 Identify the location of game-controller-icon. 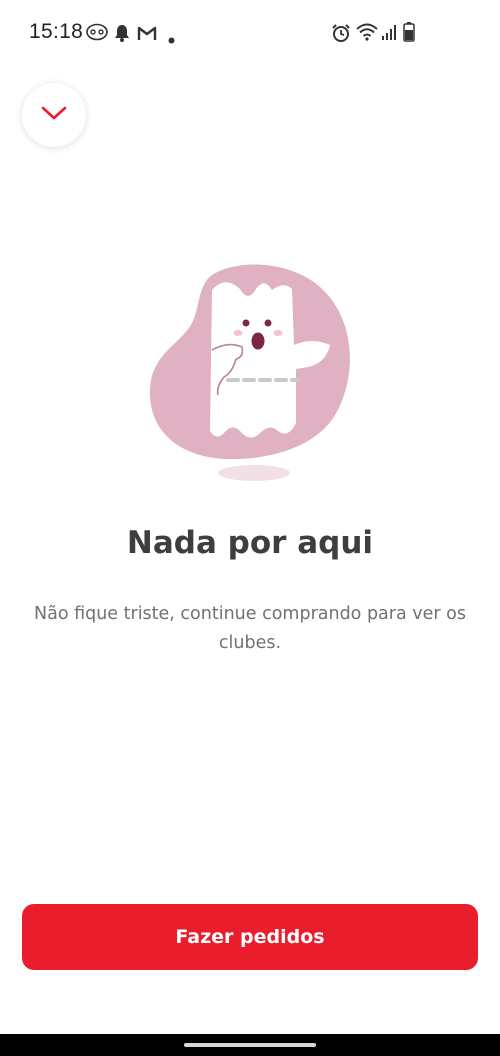
(97, 34).